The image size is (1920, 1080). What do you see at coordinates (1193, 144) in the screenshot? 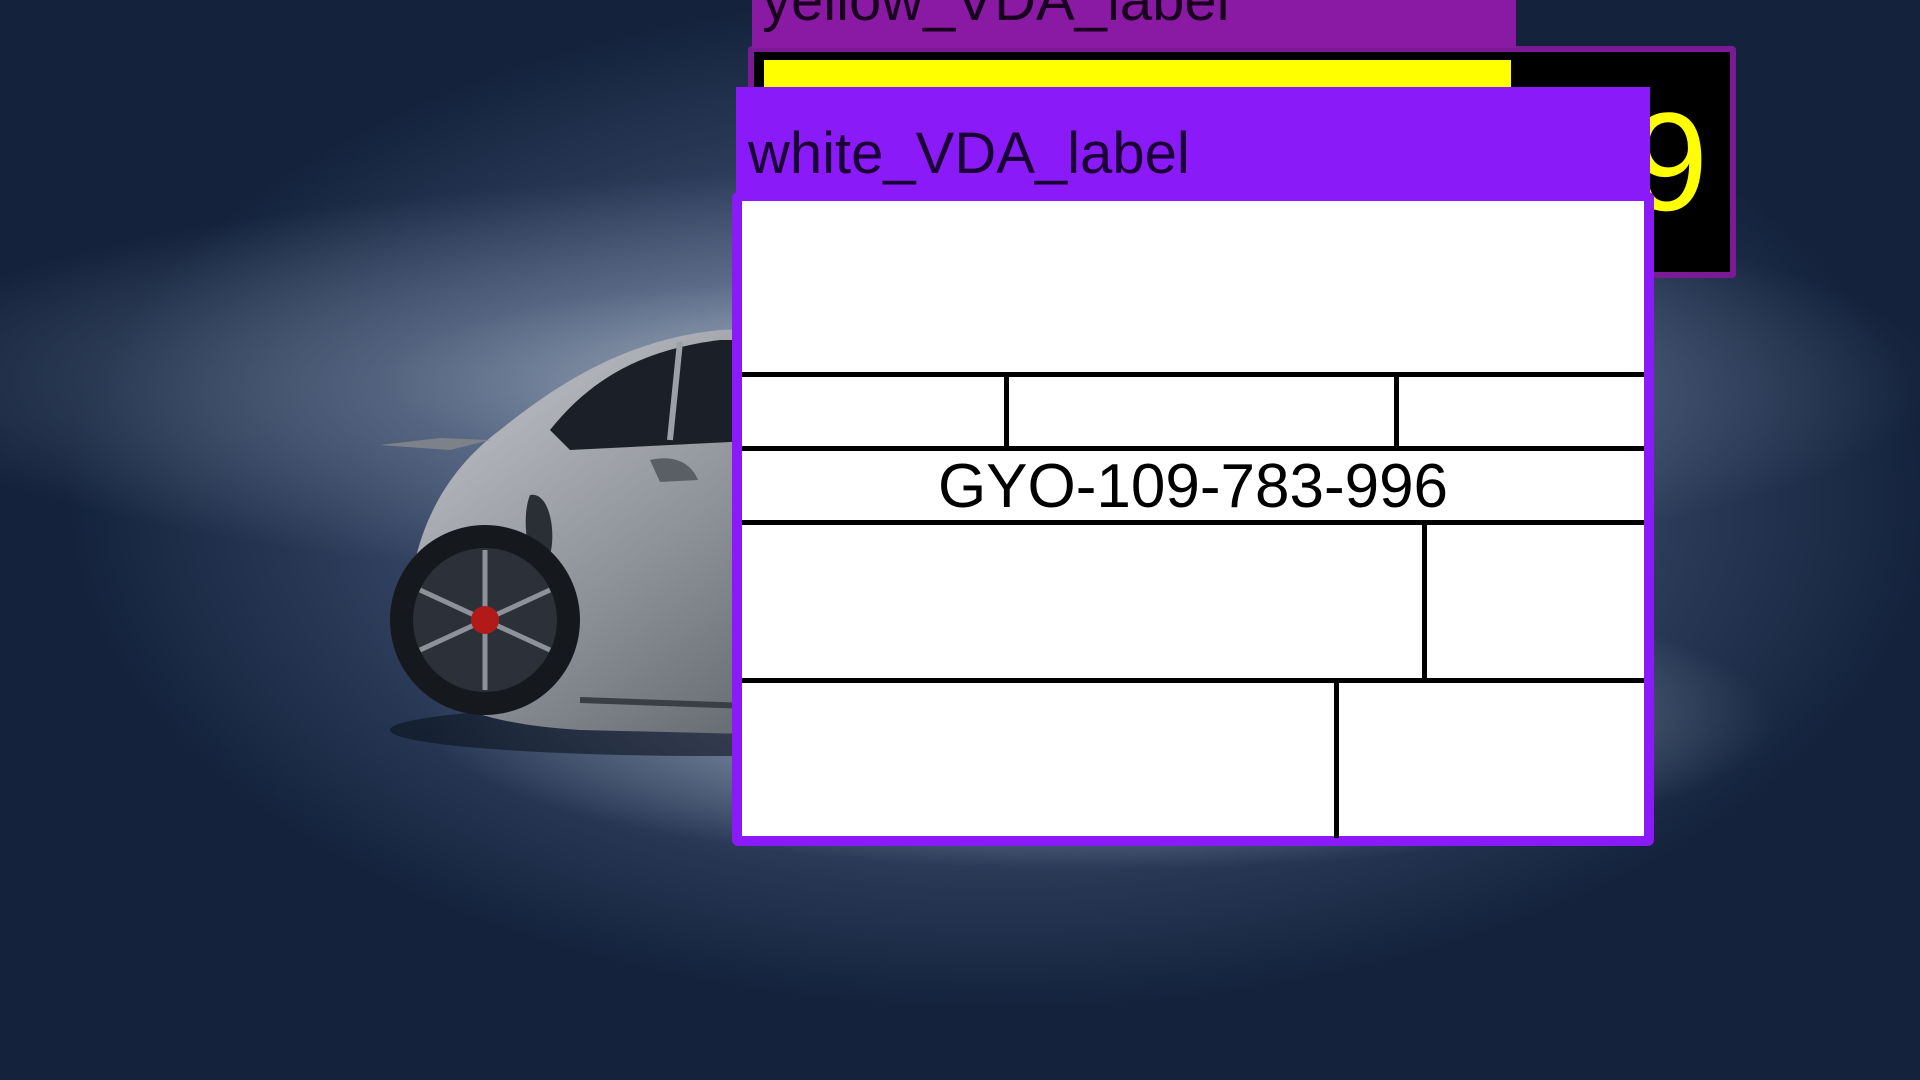
I see `white-label-header: white_VDA_label` at bounding box center [1193, 144].